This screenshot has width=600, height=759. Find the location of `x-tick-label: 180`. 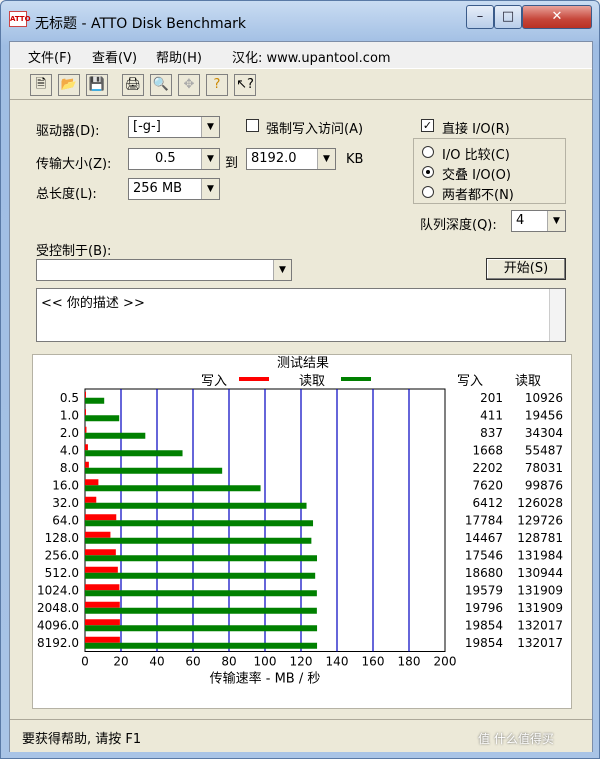

x-tick-label: 180 is located at coordinates (409, 662).